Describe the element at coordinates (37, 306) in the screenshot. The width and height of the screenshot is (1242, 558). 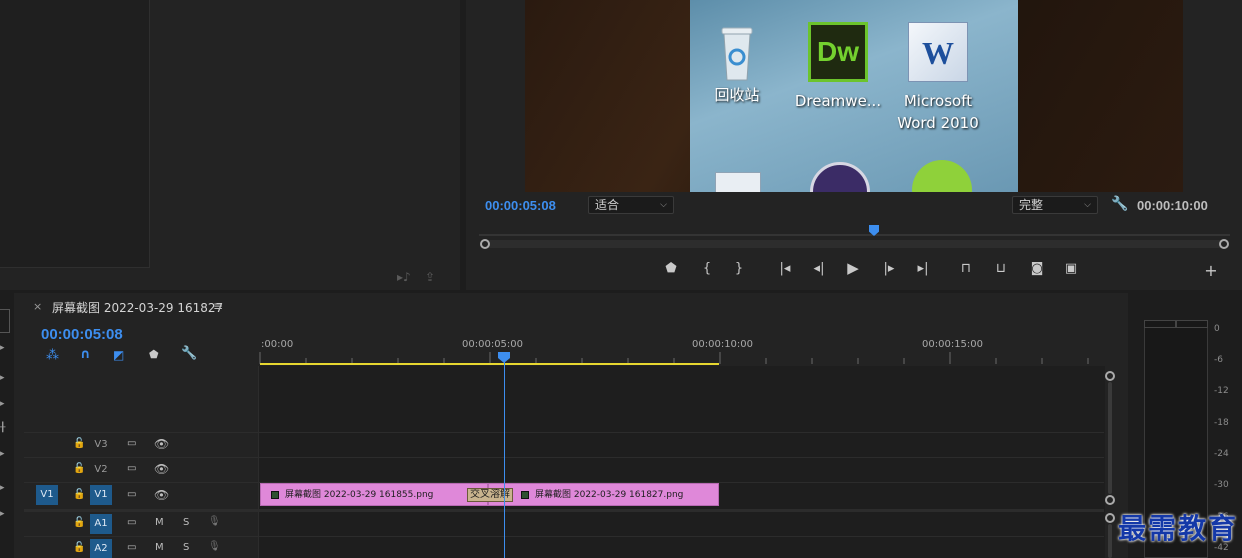
I see `close-tab-icon: ×` at that location.